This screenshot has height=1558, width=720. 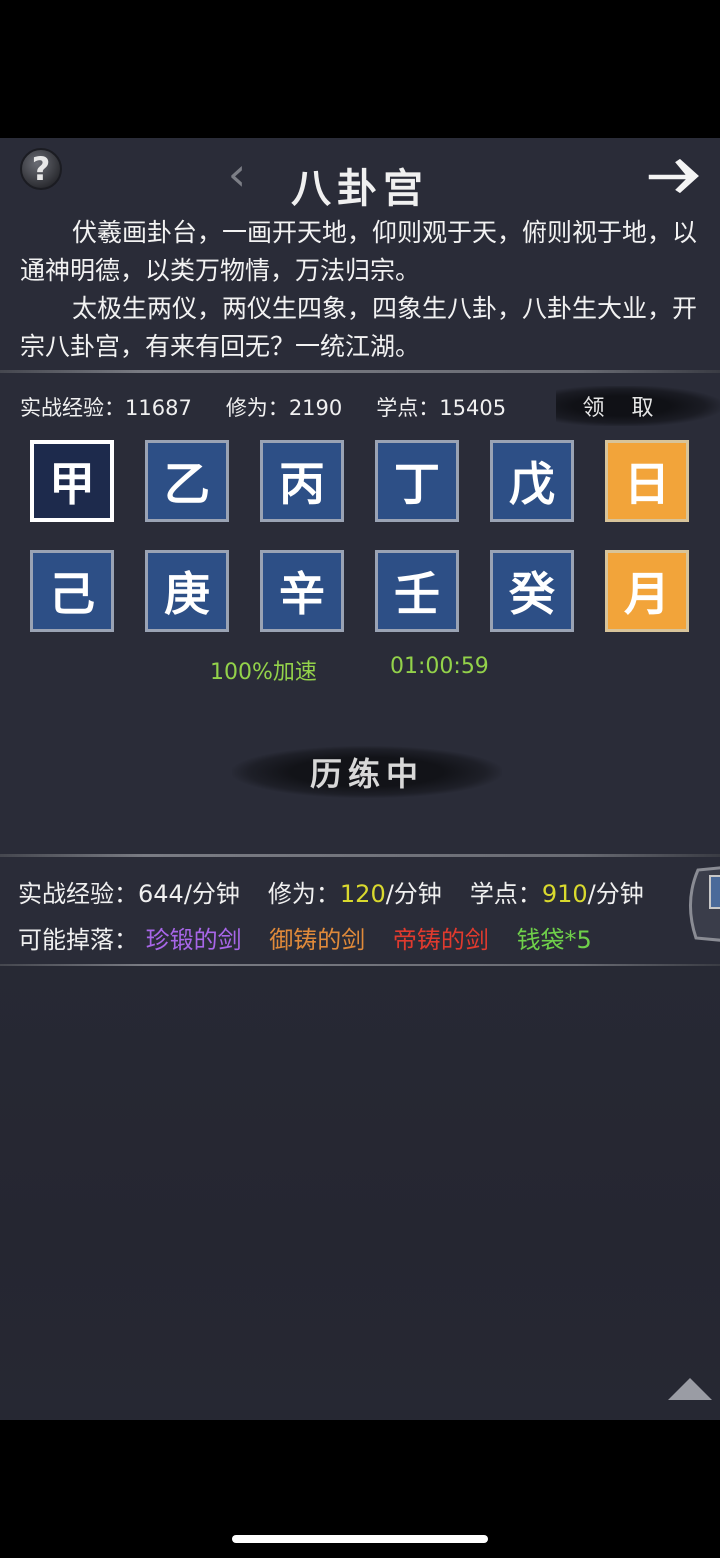 What do you see at coordinates (700, 904) in the screenshot?
I see `scroll-tab-icon` at bounding box center [700, 904].